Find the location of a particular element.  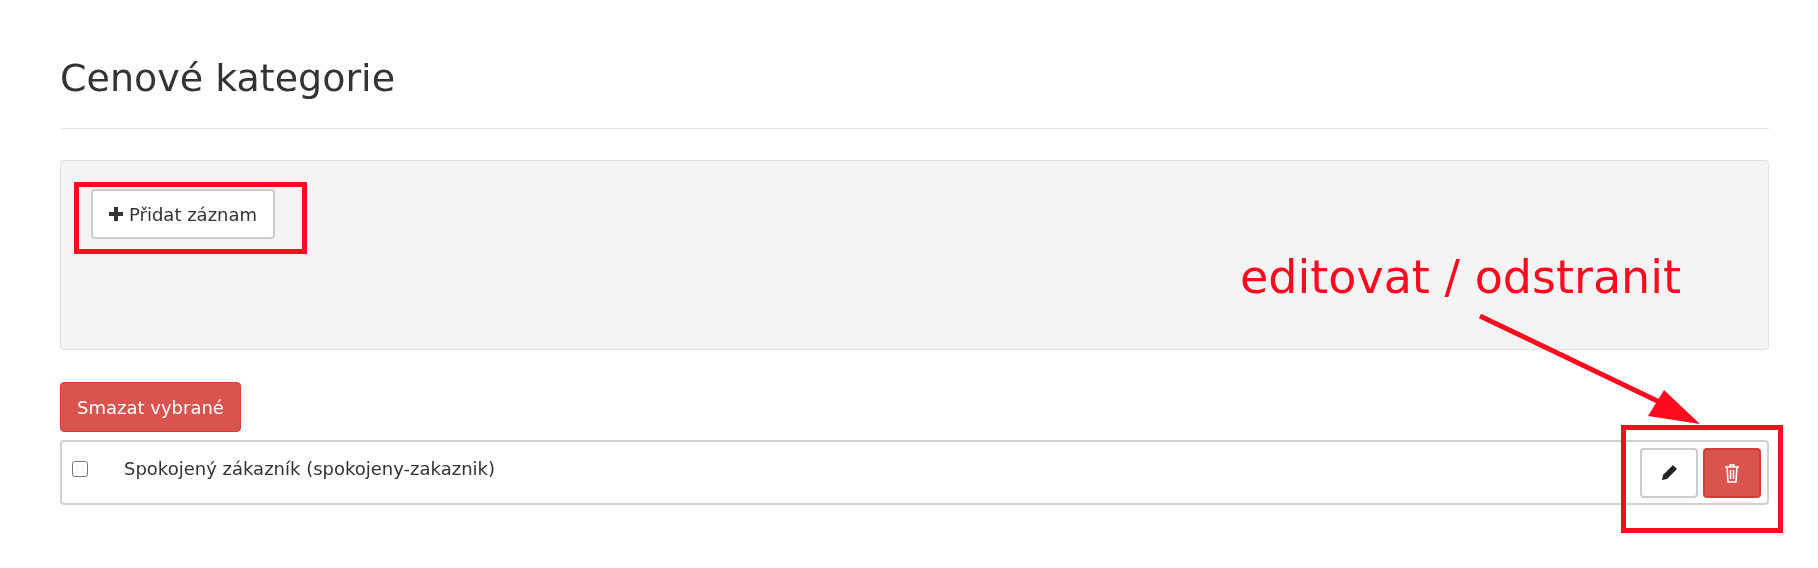

row-label: Spokojený zákazník (spokojeny-zakaznik) is located at coordinates (310, 468).